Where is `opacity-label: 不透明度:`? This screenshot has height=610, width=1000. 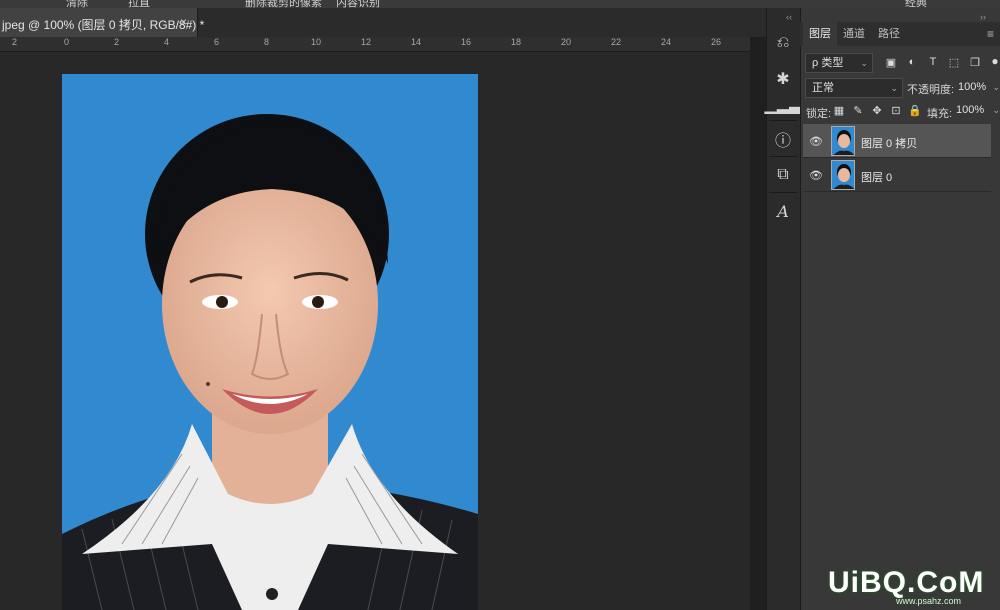
opacity-label: 不透明度: is located at coordinates (931, 90).